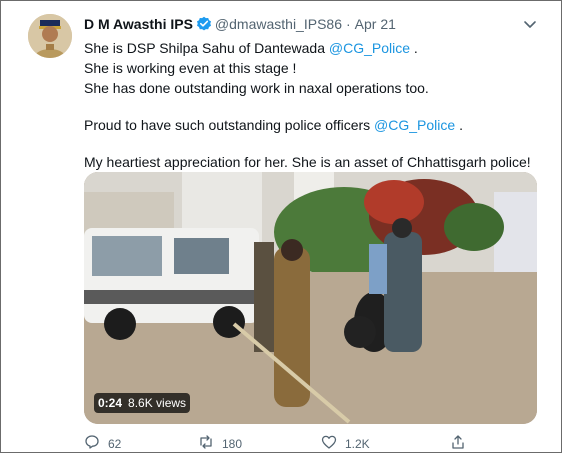  I want to click on tweet-line: She is working even at this stage !, so click(190, 68).